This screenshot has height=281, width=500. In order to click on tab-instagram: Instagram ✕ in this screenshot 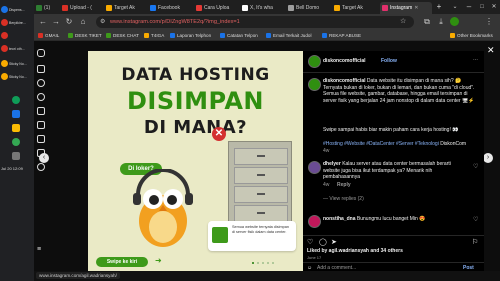, I will do `click(406, 8)`.